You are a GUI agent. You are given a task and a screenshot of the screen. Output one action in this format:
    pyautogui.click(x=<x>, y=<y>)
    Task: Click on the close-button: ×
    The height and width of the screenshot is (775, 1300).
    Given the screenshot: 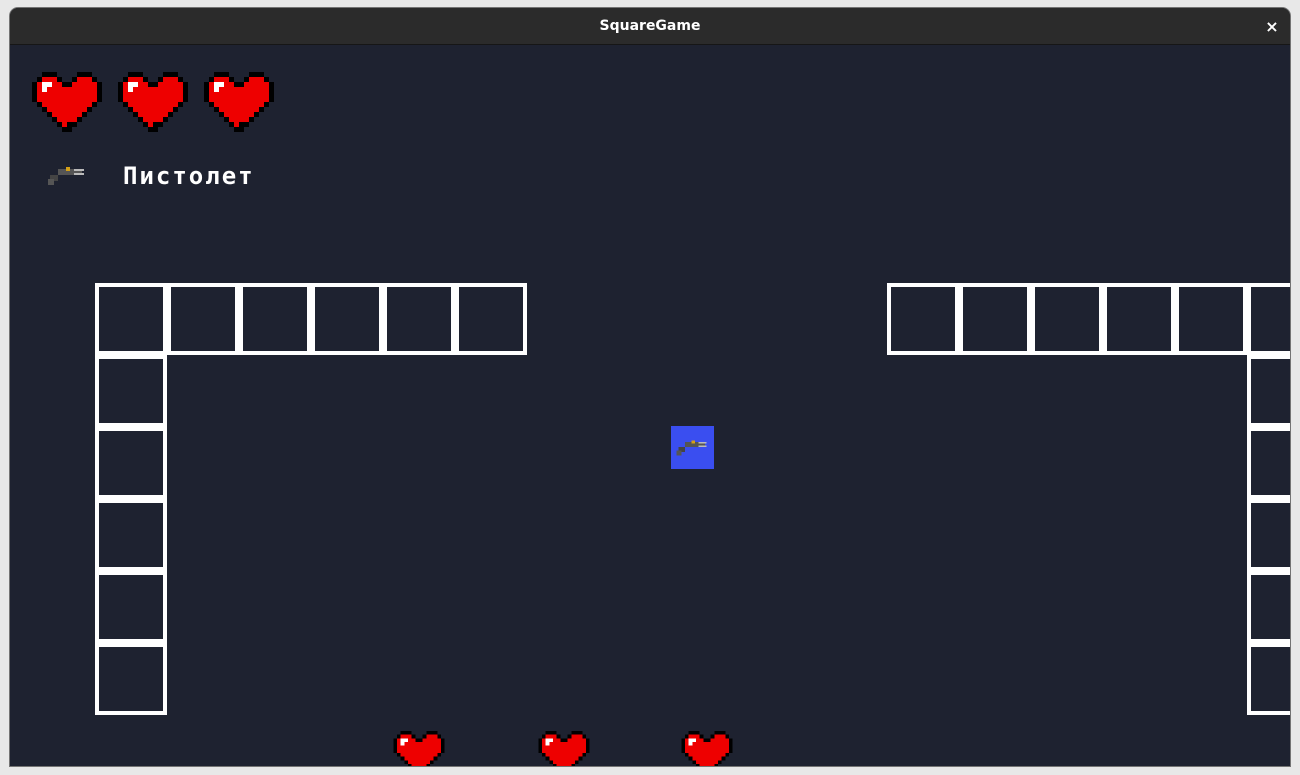 What is the action you would take?
    pyautogui.click(x=1272, y=26)
    